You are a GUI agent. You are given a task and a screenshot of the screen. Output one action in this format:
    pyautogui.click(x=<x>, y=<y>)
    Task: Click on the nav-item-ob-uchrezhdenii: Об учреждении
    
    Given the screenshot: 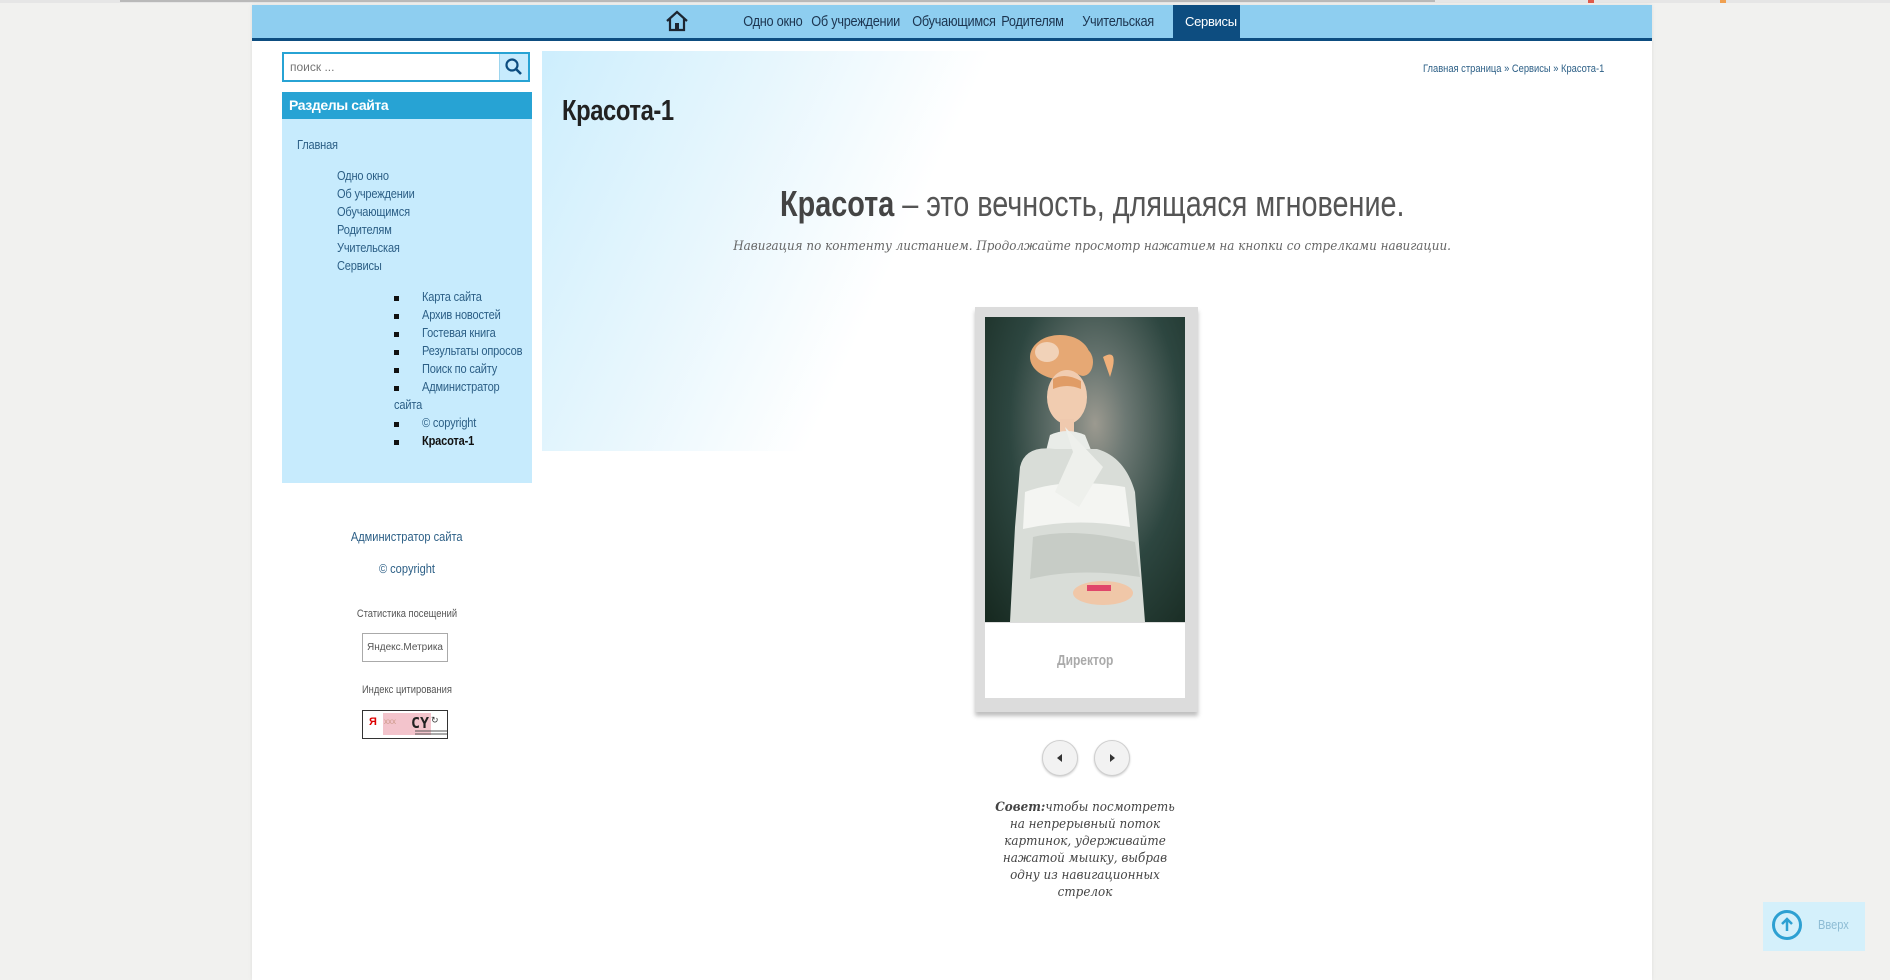 What is the action you would take?
    pyautogui.click(x=855, y=21)
    